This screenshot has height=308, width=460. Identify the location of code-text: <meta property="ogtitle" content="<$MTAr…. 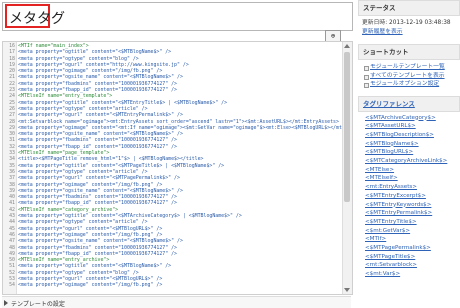
(130, 216).